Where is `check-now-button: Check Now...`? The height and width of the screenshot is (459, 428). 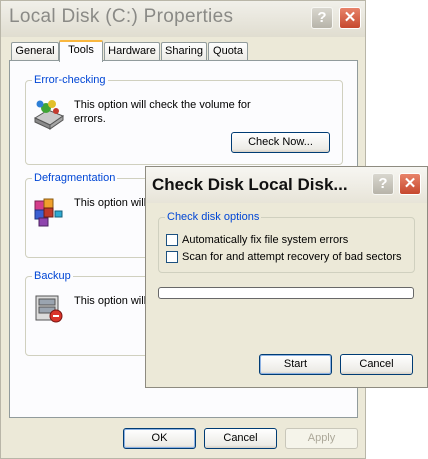
check-now-button: Check Now... is located at coordinates (280, 142).